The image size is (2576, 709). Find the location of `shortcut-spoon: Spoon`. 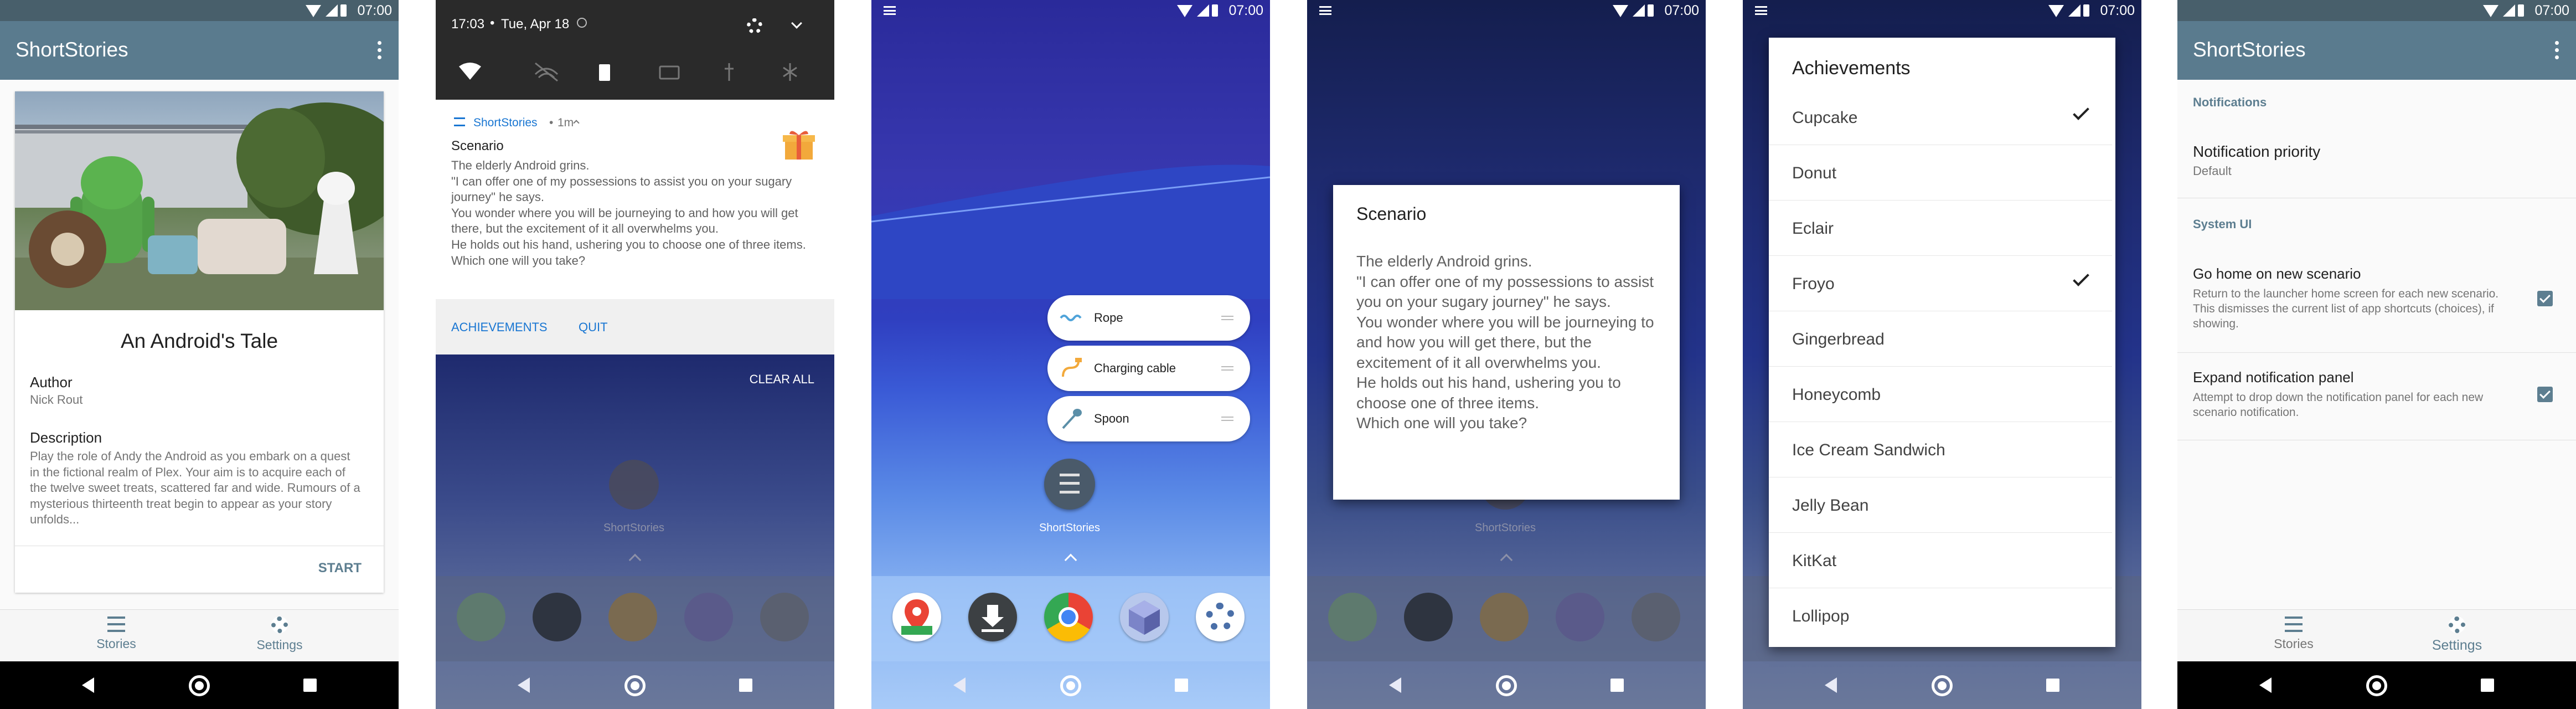

shortcut-spoon: Spoon is located at coordinates (1148, 419).